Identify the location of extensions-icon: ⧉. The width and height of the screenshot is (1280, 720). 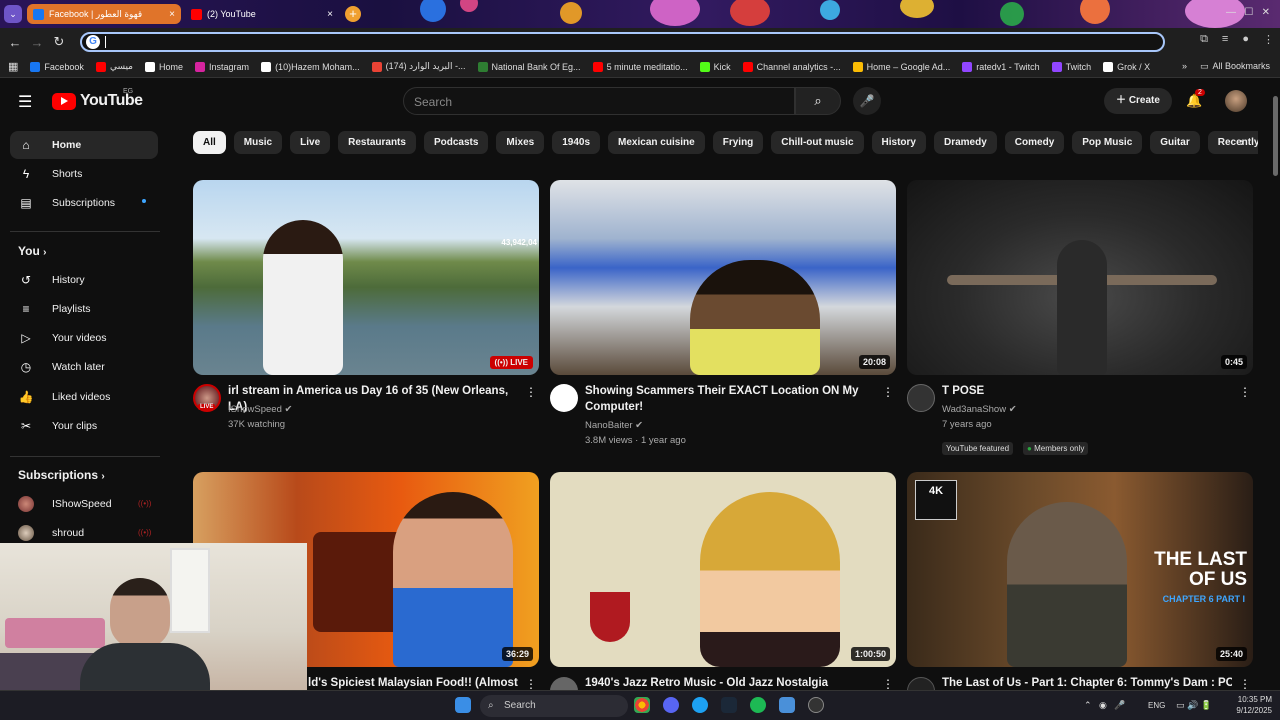
(1204, 39).